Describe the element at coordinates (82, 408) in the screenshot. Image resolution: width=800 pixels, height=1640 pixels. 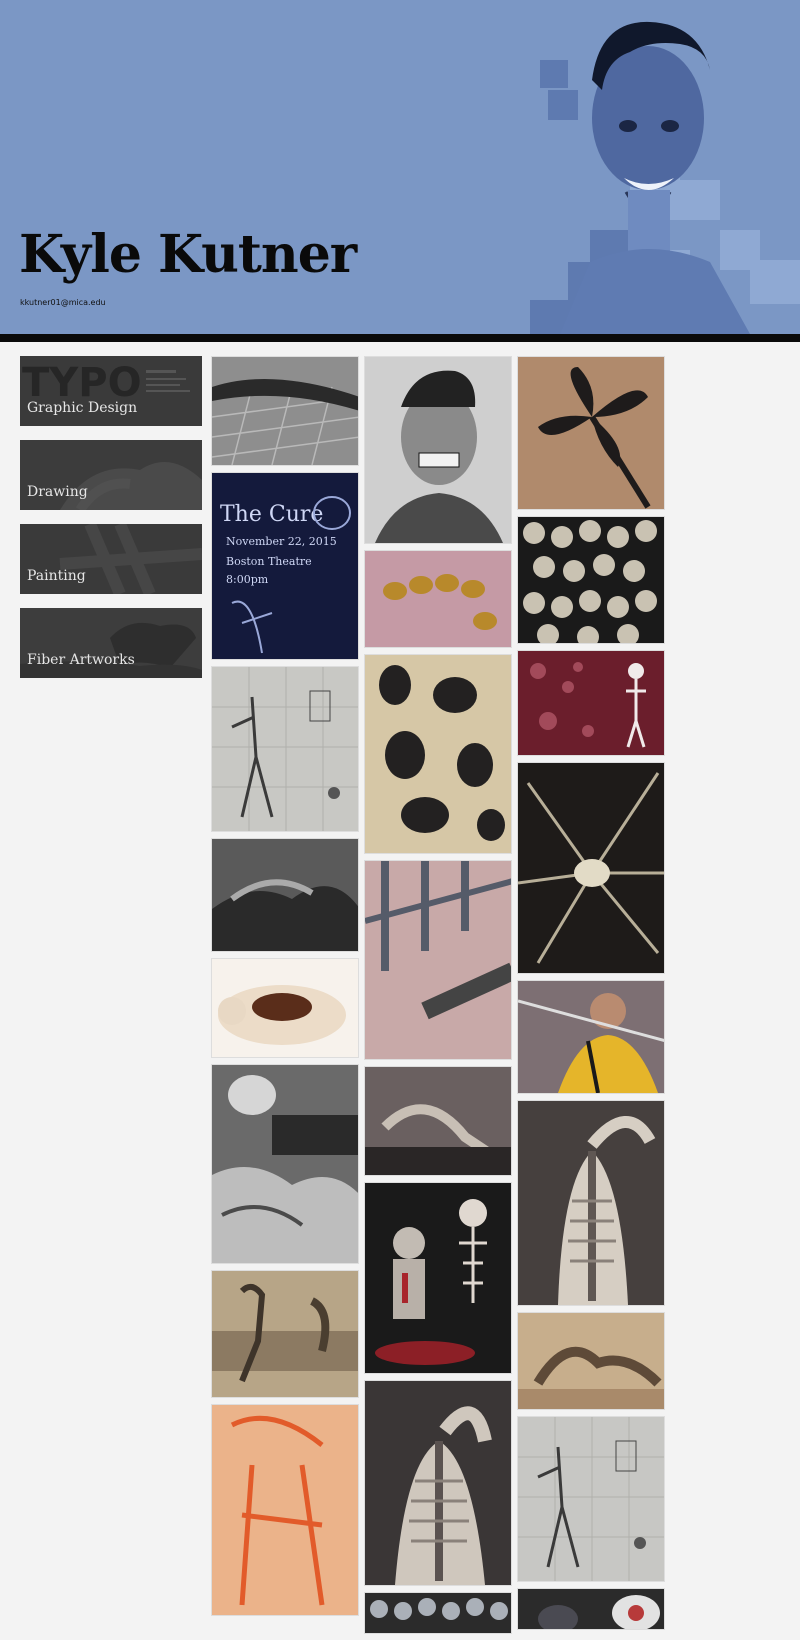
I see `nav-item-label: Graphic Design` at that location.